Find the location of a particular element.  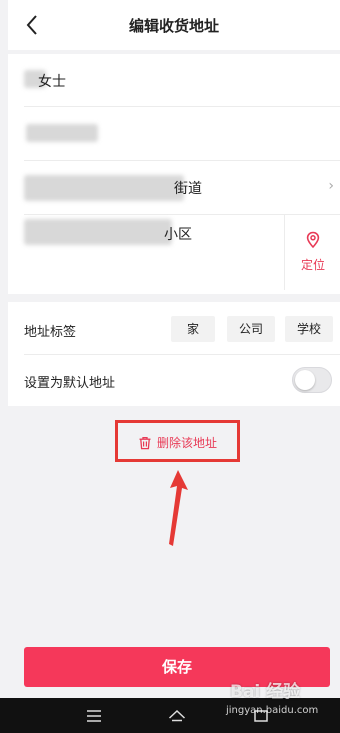

default-address-toggle is located at coordinates (312, 380).